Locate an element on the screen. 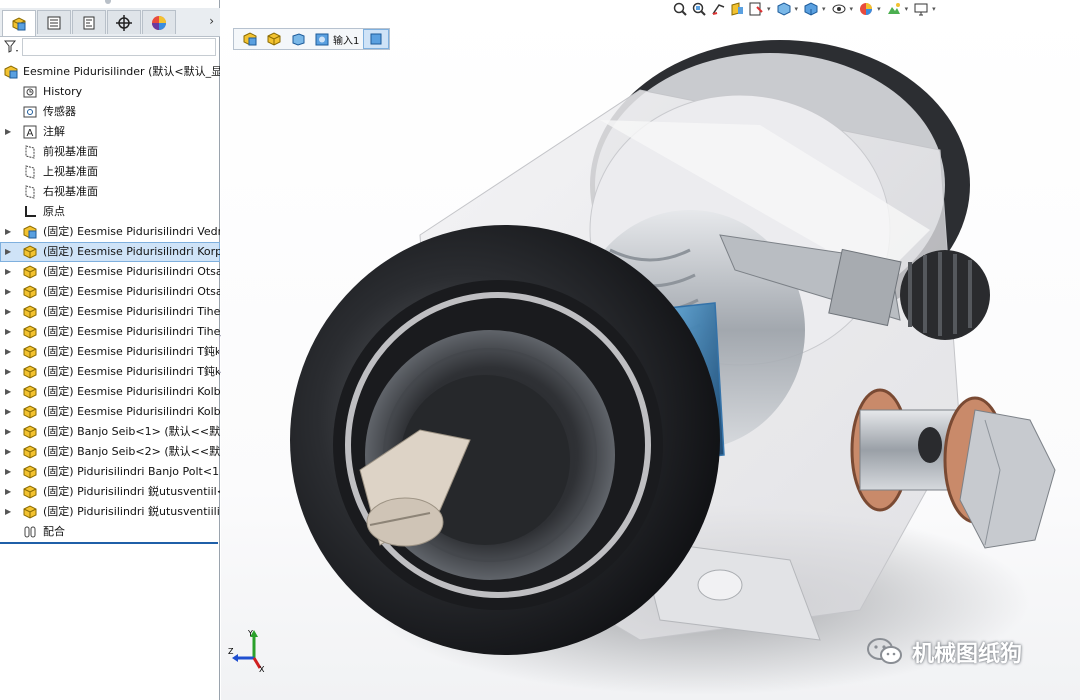  heads-up-toolbar: ▾ ▾ ▾ ▾ ▾ ▾ ▾ is located at coordinates (805, 9).